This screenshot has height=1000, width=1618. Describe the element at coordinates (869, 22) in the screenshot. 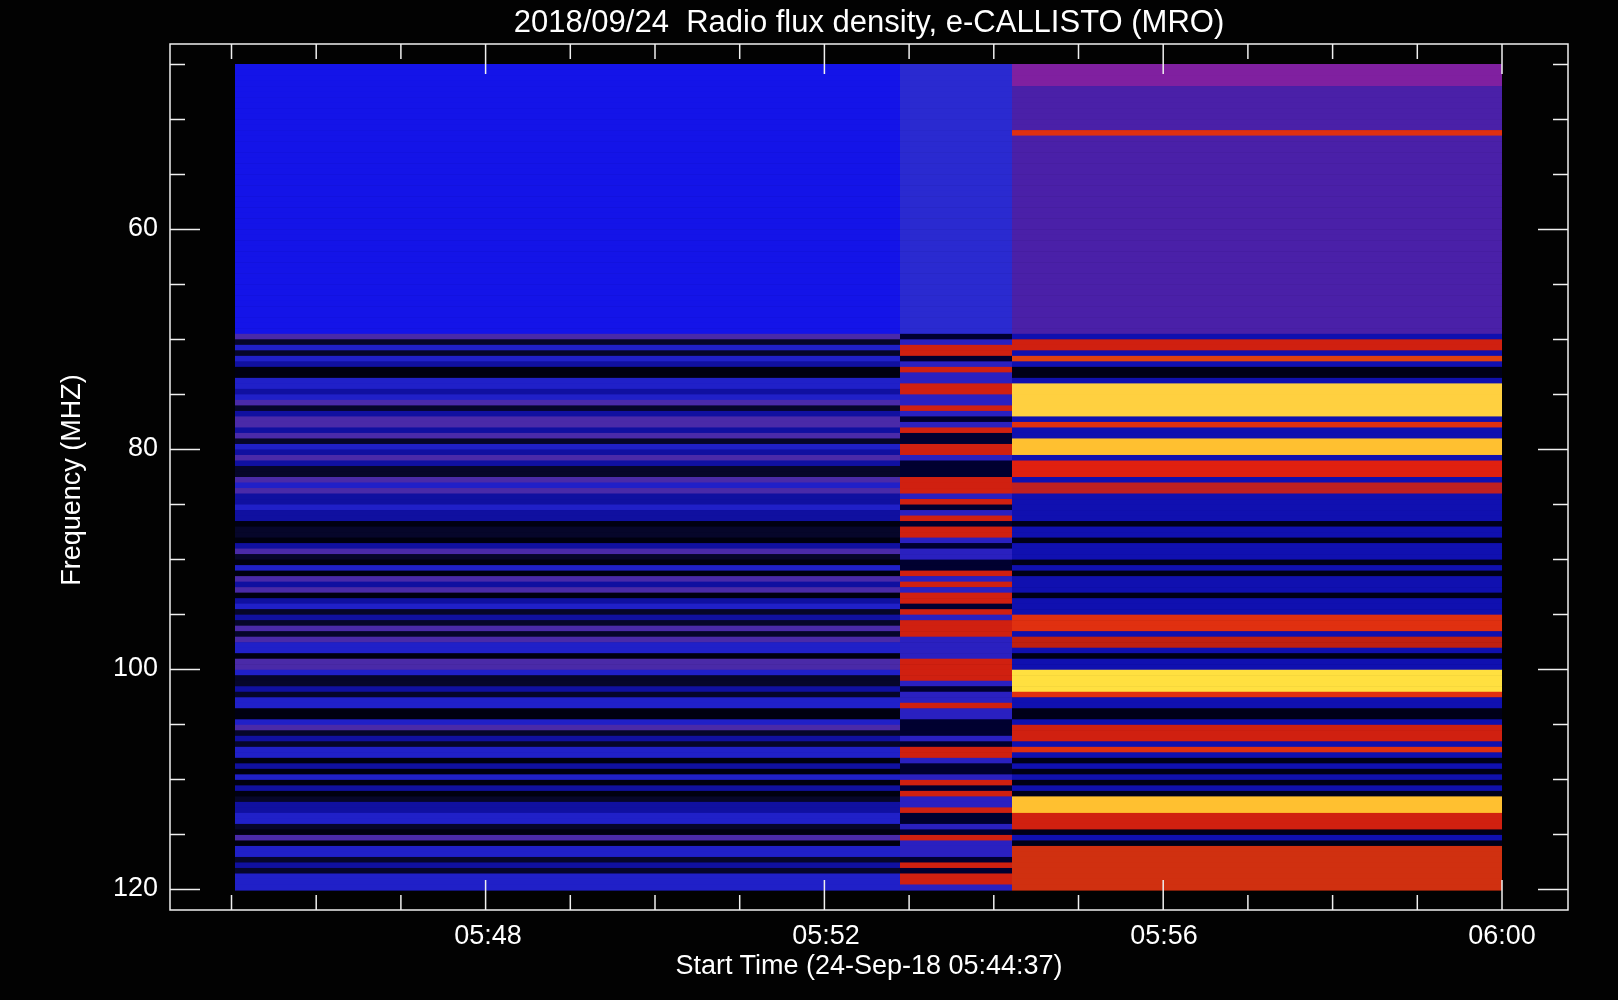

I see `chart-title: 2018/09/24 Radio flux density, e-CALLISTO (MRO)` at that location.